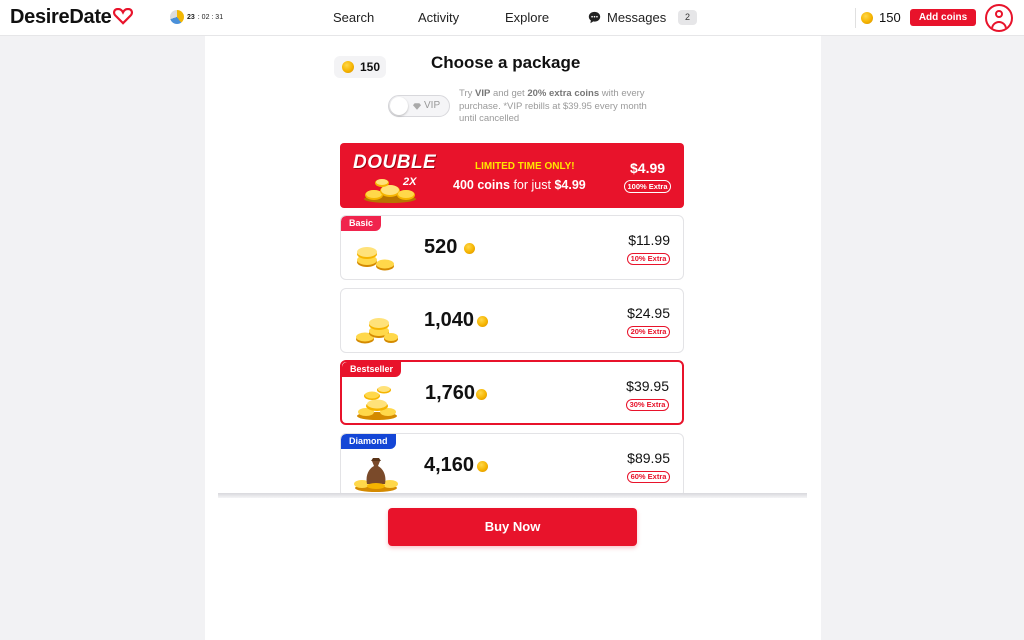 The image size is (1024, 640). What do you see at coordinates (61, 17) in the screenshot?
I see `logo-text: DesireDate` at bounding box center [61, 17].